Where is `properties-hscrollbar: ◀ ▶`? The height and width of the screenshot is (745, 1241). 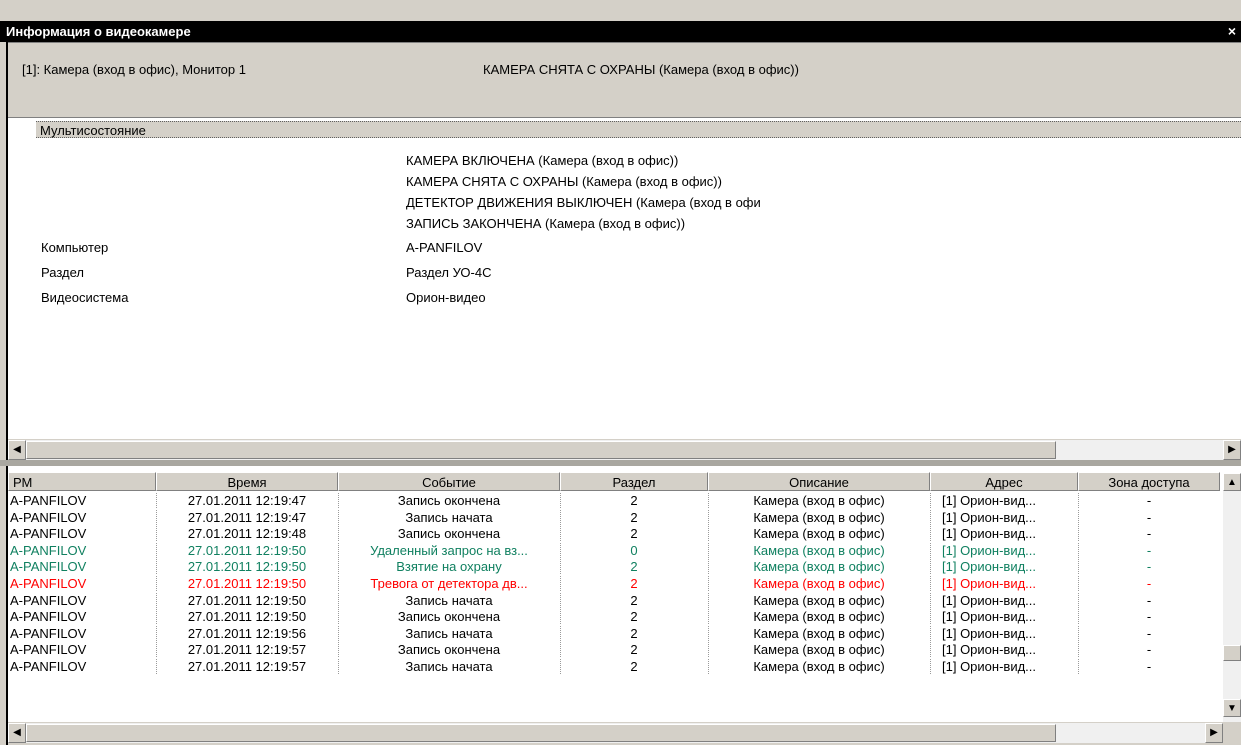 properties-hscrollbar: ◀ ▶ is located at coordinates (624, 449).